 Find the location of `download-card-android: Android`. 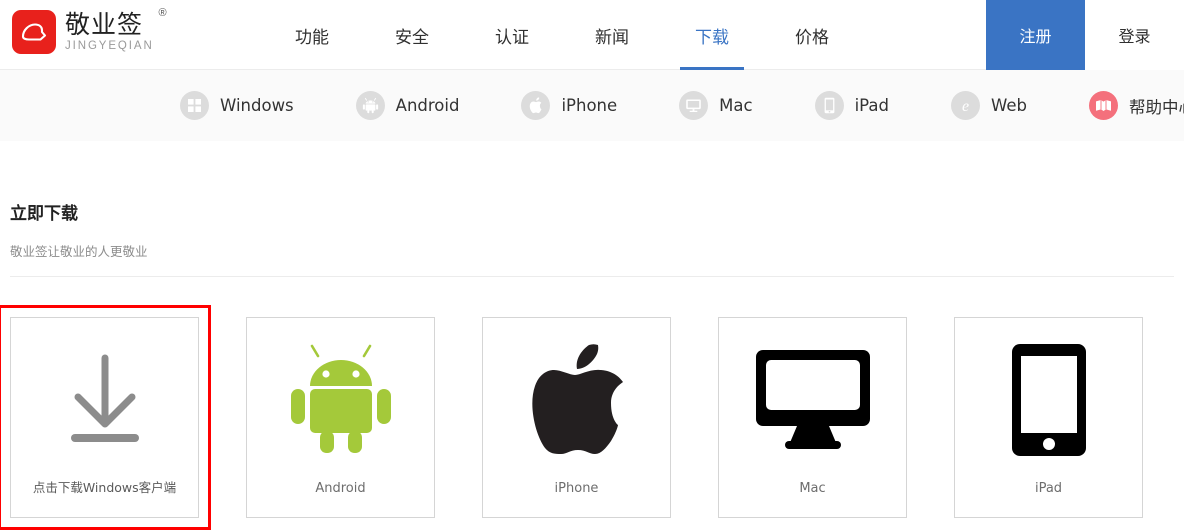

download-card-android: Android is located at coordinates (340, 417).